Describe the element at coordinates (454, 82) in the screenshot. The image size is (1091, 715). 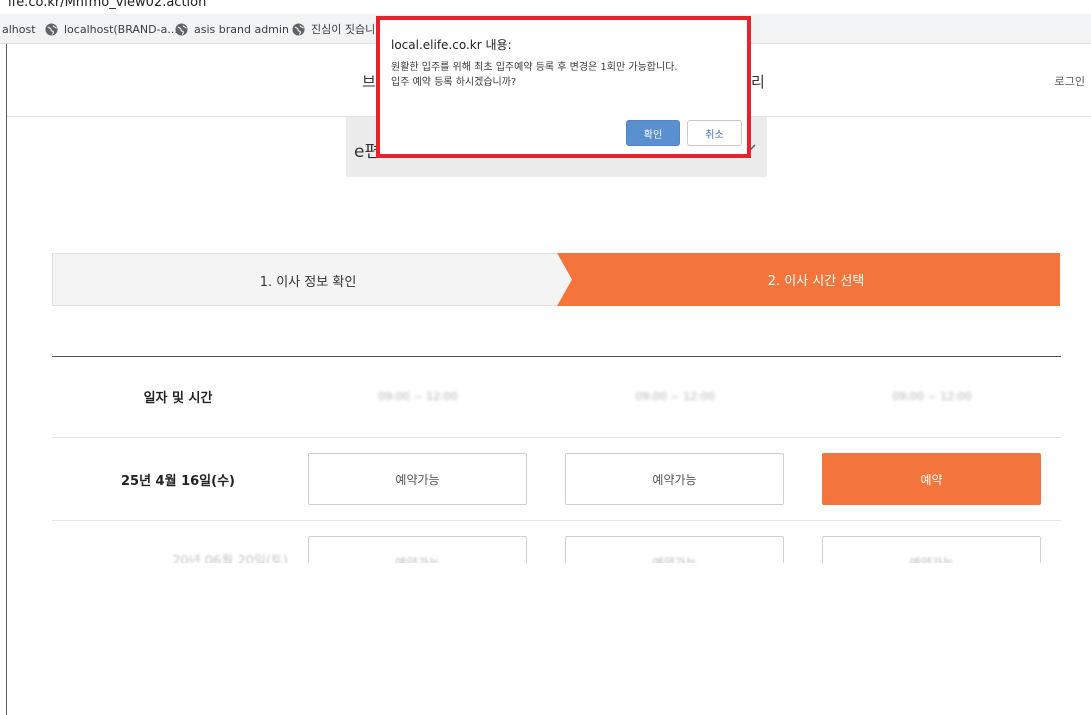
I see `alert-message-line: 입주 예약 등록 하시겠습니까?` at that location.